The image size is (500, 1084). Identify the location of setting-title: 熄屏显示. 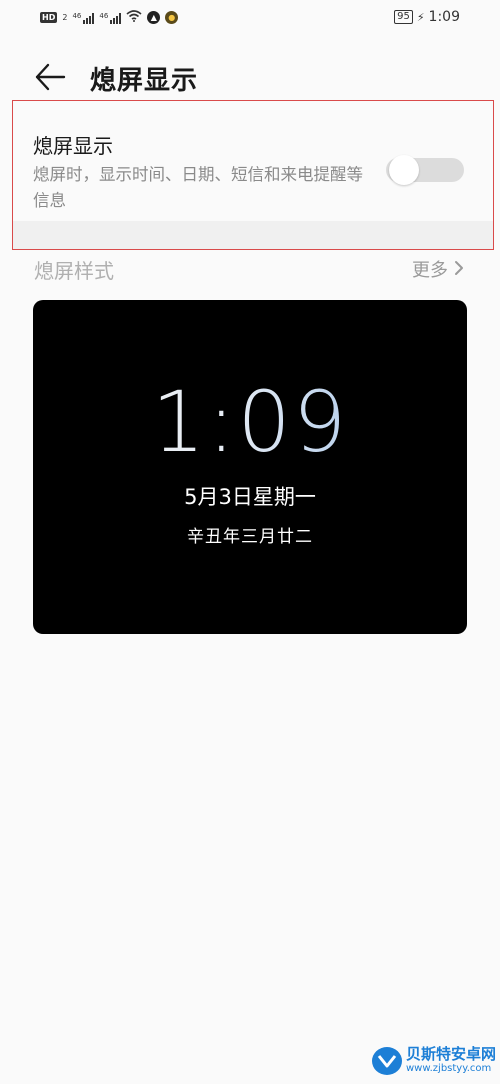
(73, 146).